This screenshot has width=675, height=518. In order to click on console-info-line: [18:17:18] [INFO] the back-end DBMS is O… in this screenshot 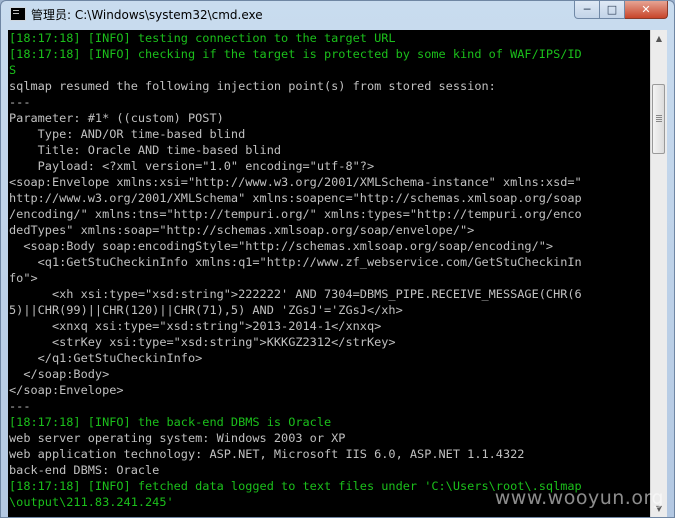, I will do `click(170, 422)`.